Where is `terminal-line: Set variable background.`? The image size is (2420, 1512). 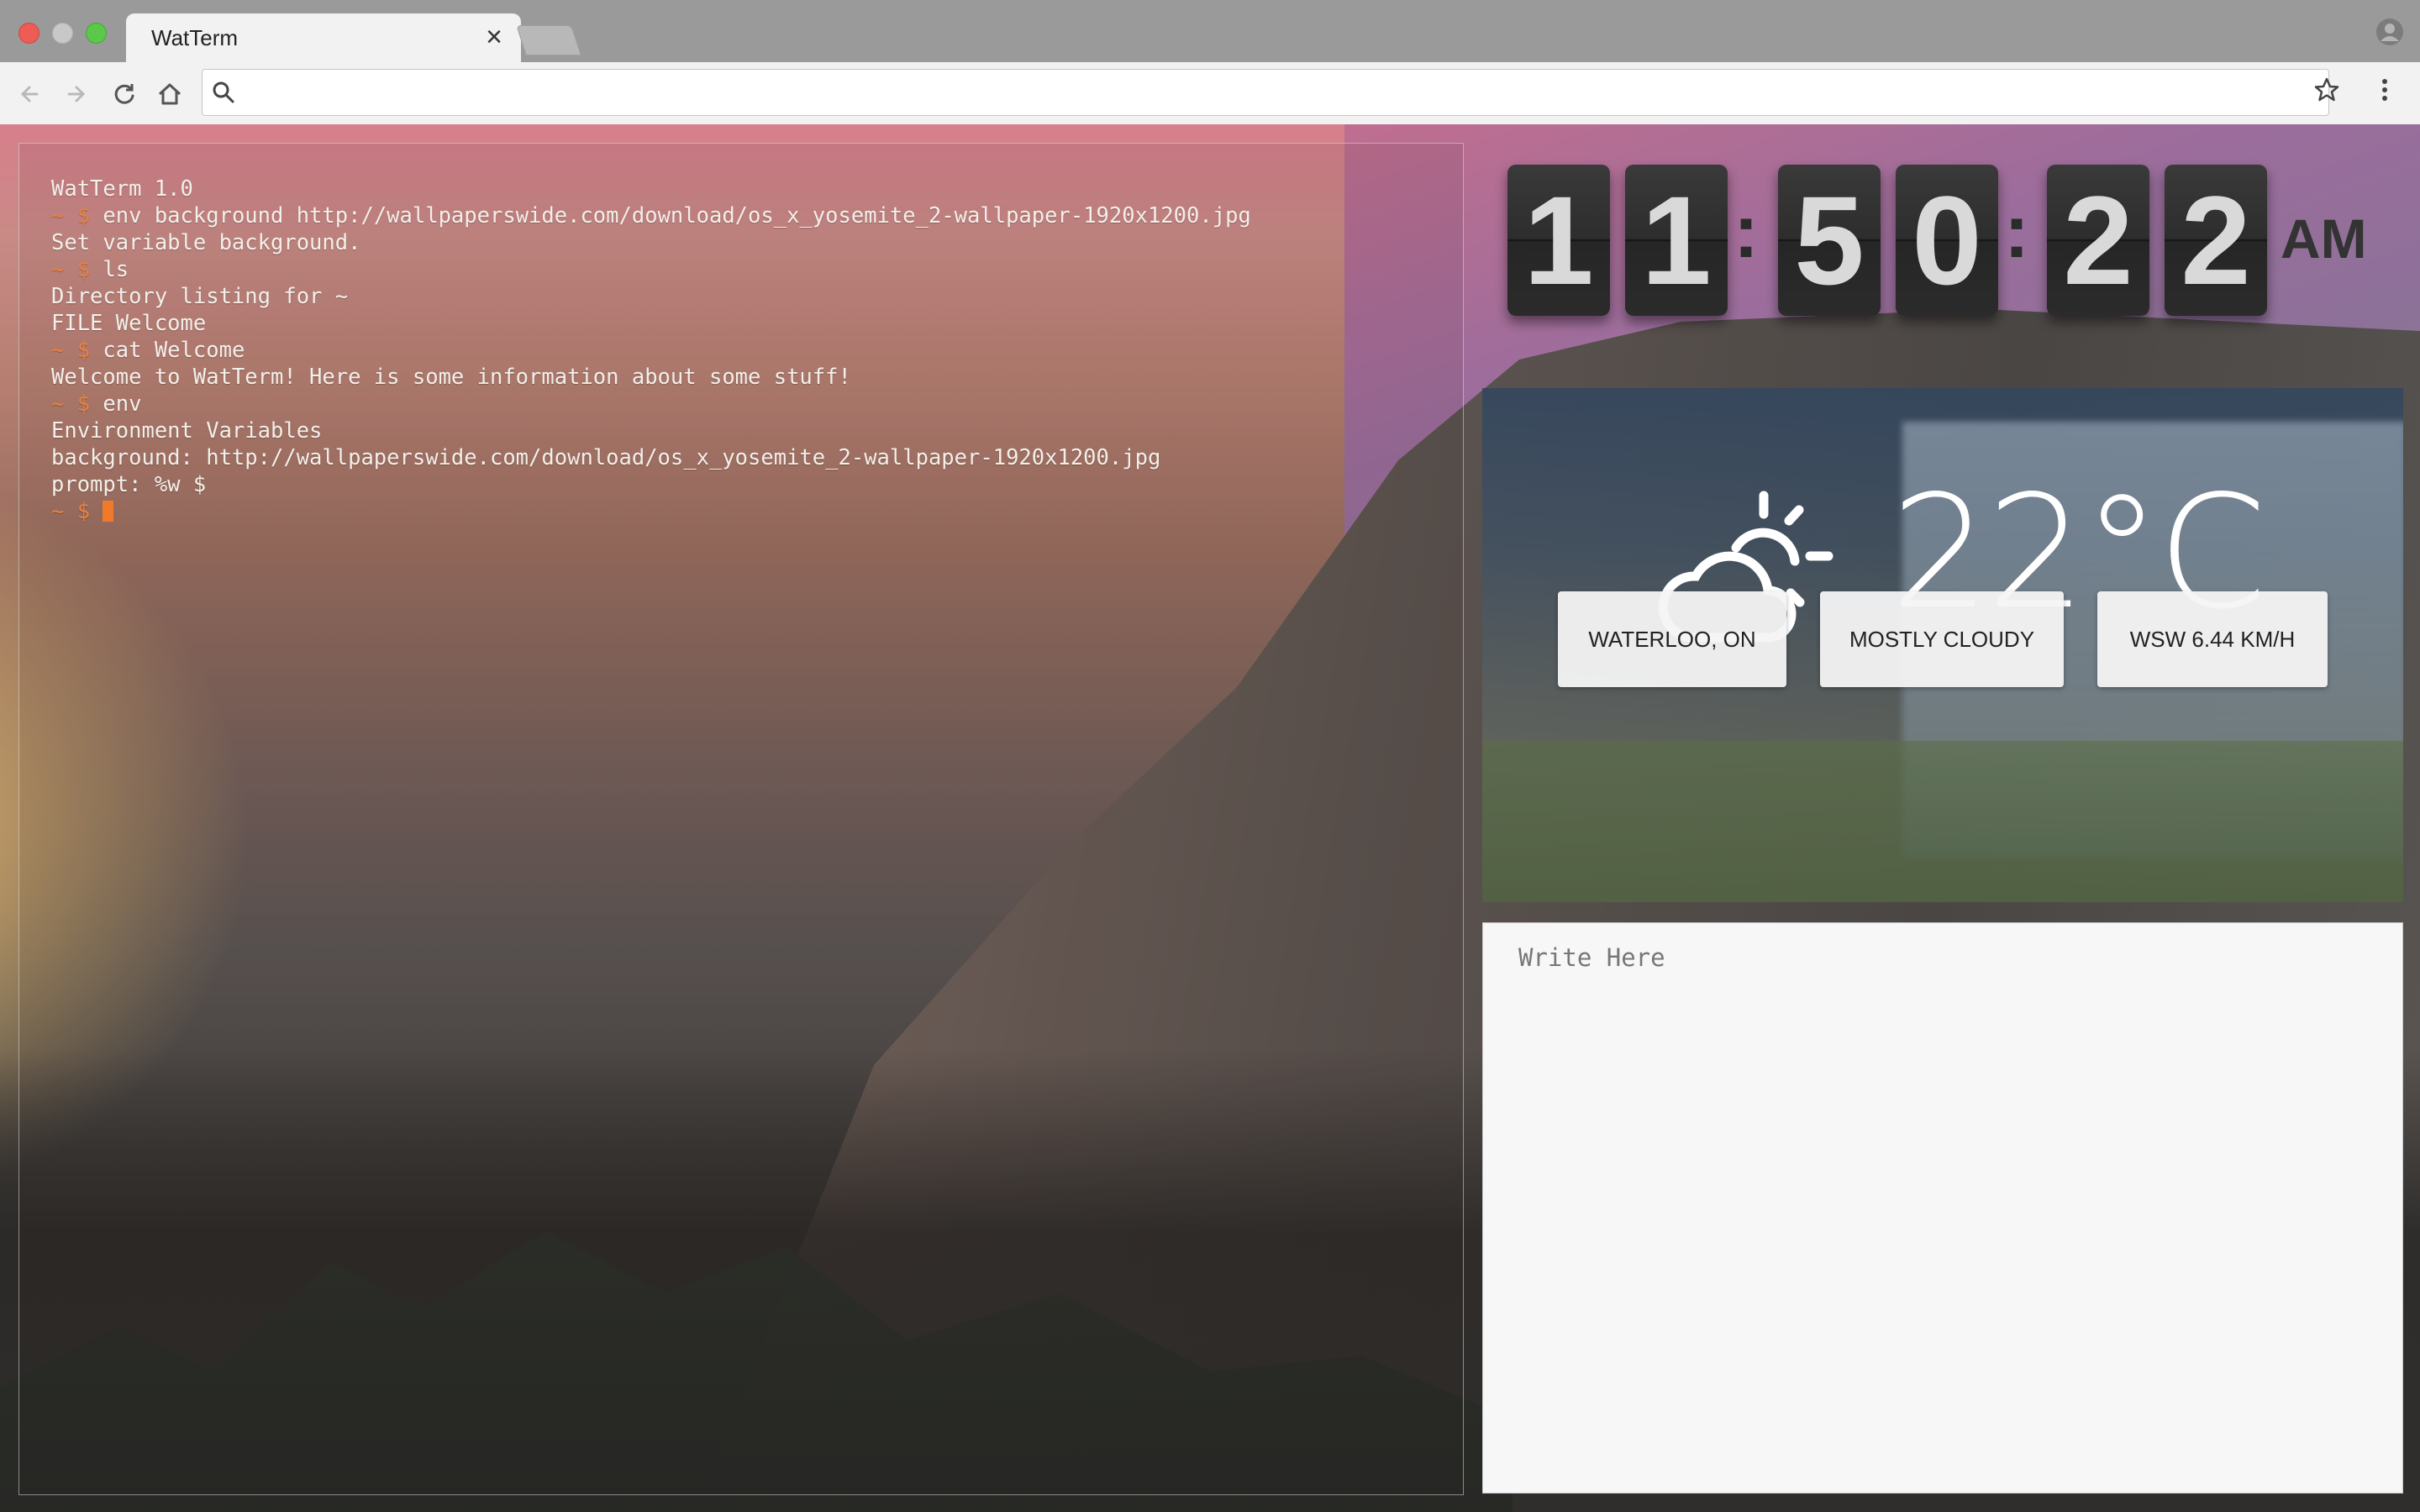 terminal-line: Set variable background. is located at coordinates (651, 242).